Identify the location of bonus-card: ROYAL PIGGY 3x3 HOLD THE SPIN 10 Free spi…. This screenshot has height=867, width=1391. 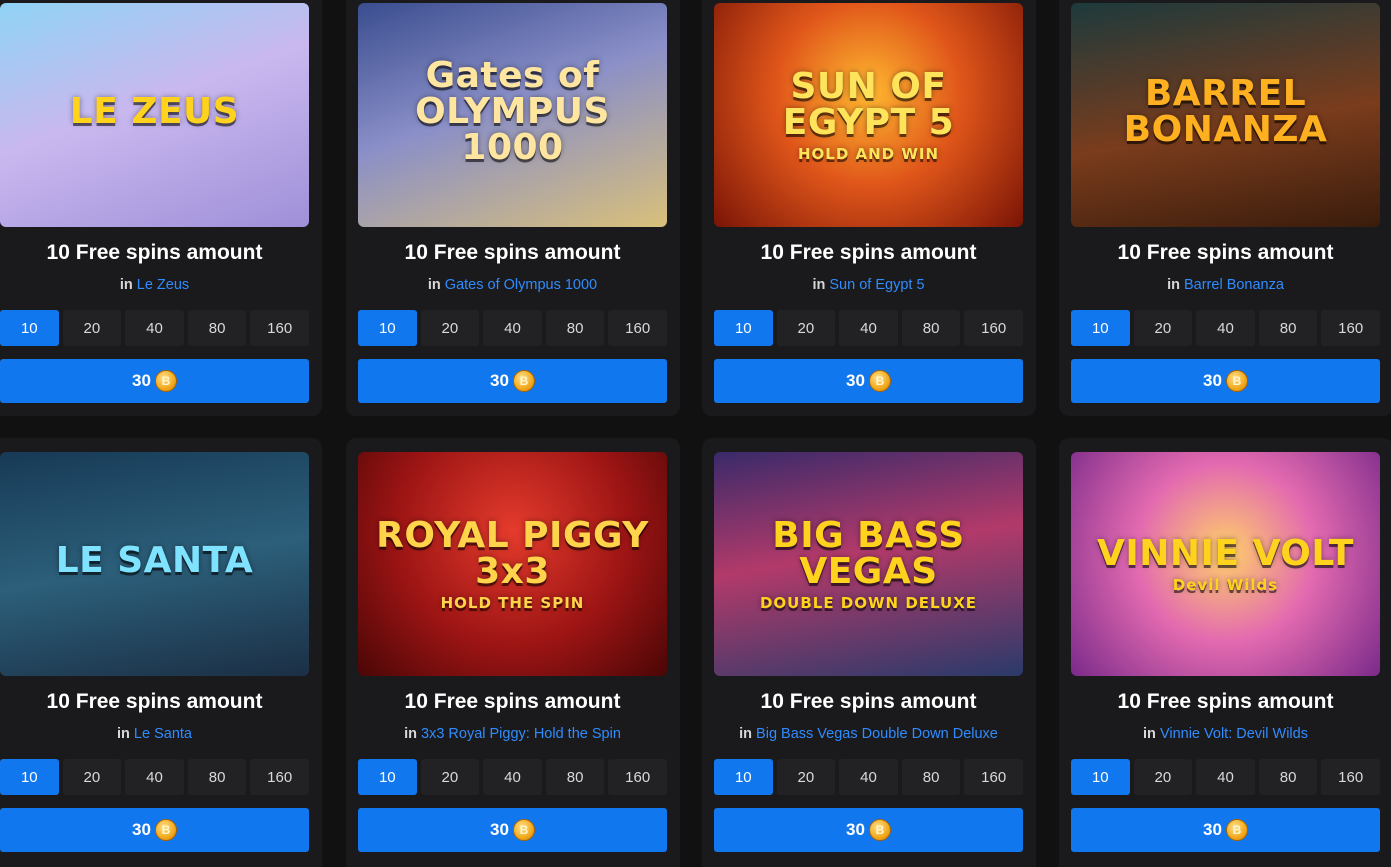
(513, 652).